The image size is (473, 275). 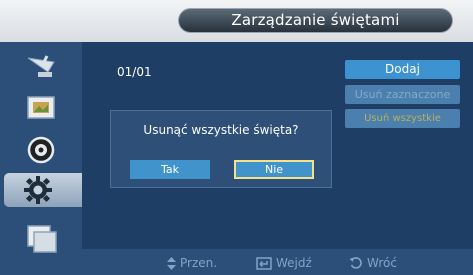 I want to click on sidebar-item-multicontrol, so click(x=41, y=238).